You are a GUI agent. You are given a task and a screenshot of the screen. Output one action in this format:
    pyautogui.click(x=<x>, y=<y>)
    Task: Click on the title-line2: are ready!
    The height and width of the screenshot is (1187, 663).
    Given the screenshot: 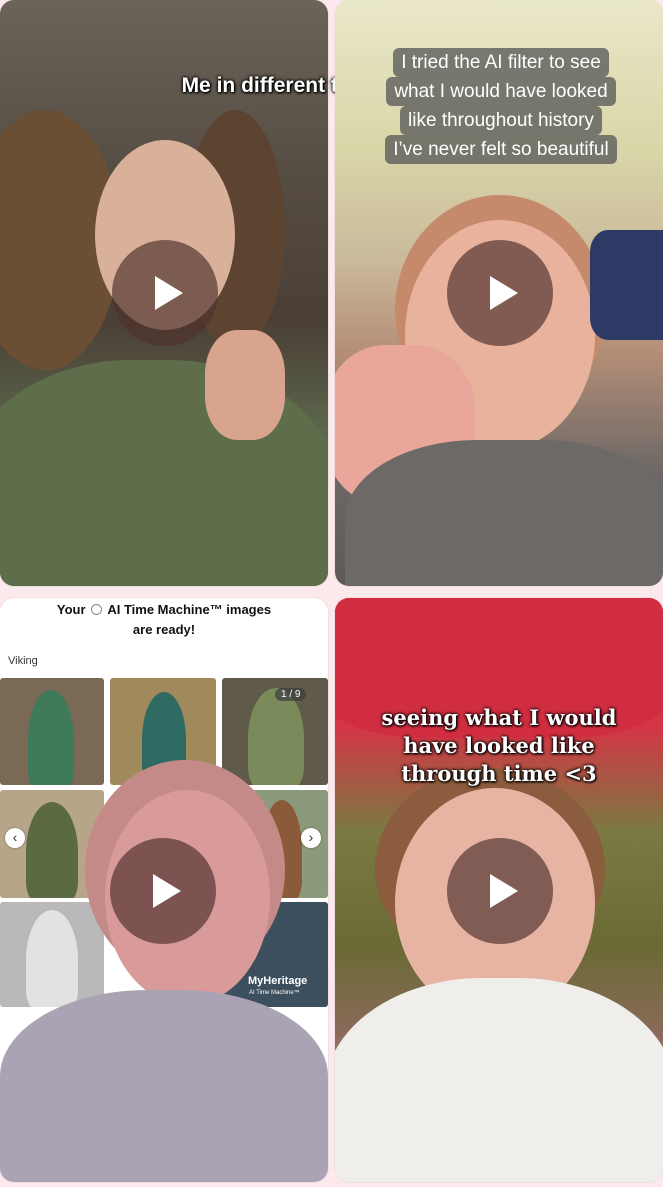 What is the action you would take?
    pyautogui.click(x=164, y=629)
    